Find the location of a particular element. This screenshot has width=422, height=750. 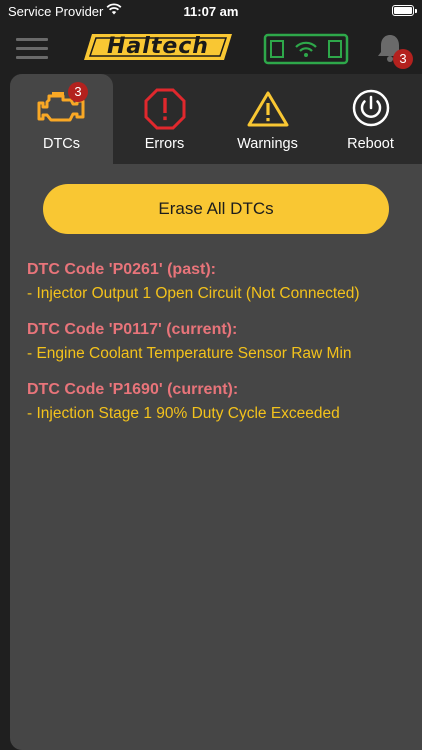

battery-icon is located at coordinates (404, 10).